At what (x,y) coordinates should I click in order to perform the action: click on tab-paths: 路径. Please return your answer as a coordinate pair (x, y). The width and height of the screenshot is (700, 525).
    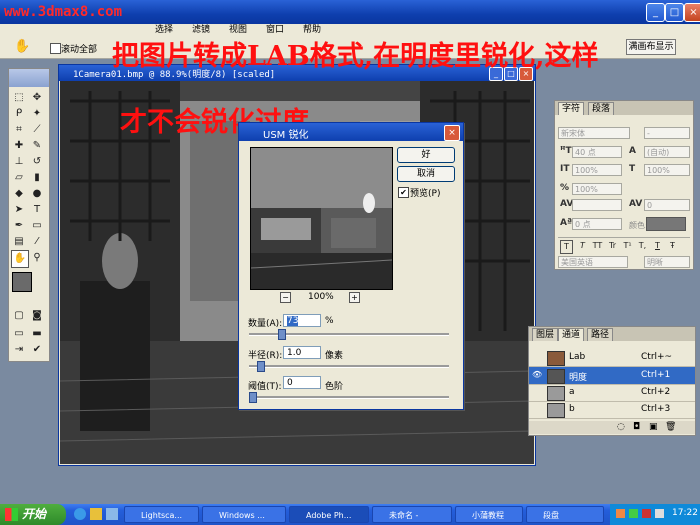
    Looking at the image, I should click on (600, 334).